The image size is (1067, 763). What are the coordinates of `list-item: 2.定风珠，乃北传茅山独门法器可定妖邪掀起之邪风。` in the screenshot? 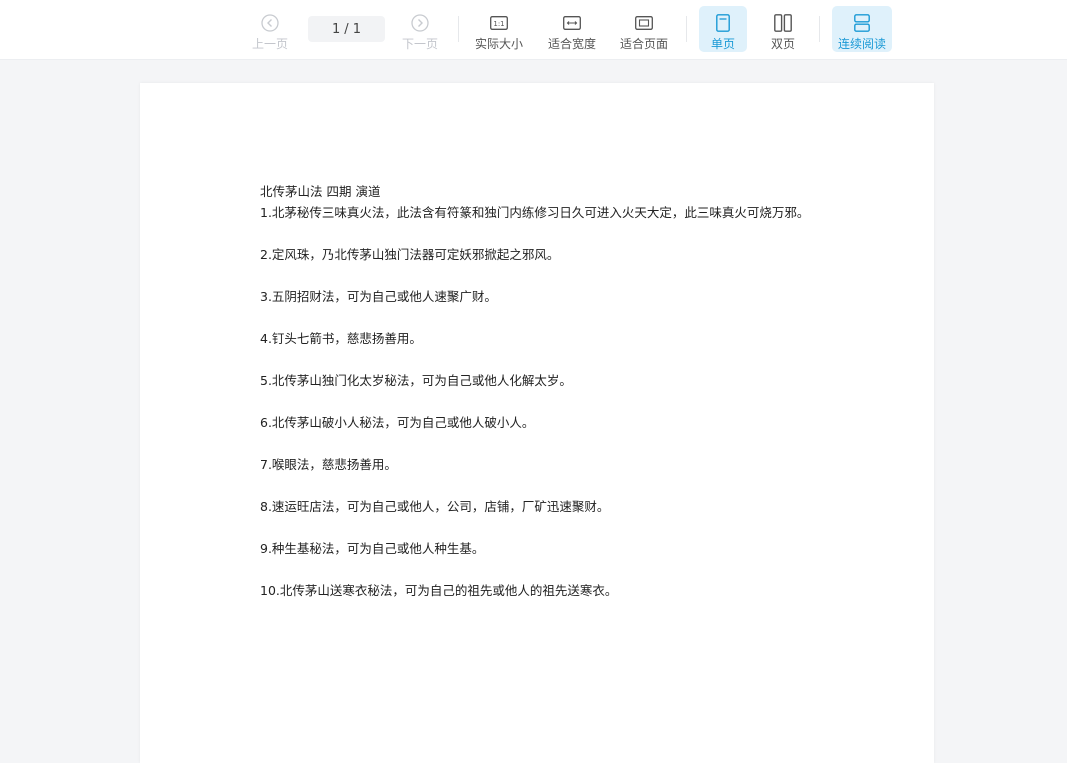 It's located at (410, 254).